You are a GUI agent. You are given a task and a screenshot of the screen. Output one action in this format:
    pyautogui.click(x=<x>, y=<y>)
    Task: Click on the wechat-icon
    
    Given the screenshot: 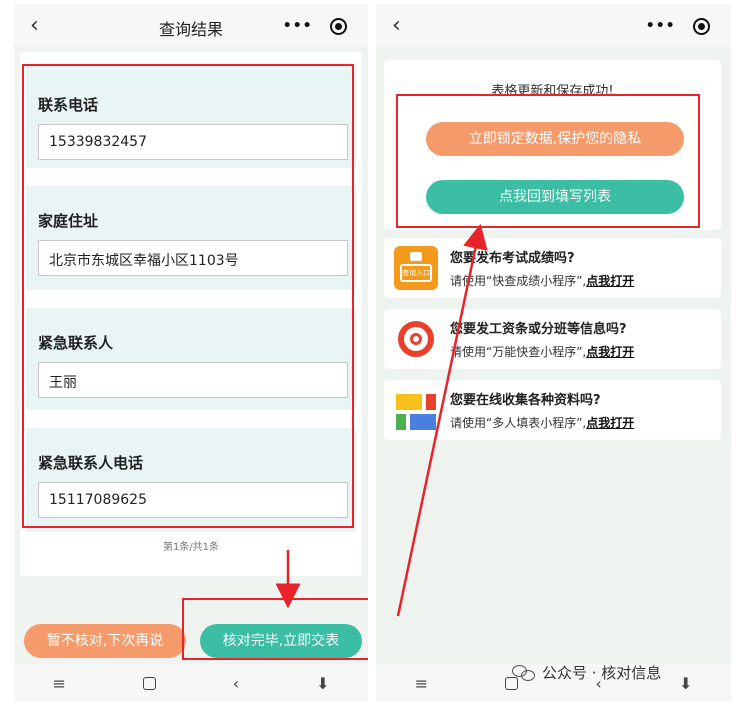 What is the action you would take?
    pyautogui.click(x=524, y=673)
    